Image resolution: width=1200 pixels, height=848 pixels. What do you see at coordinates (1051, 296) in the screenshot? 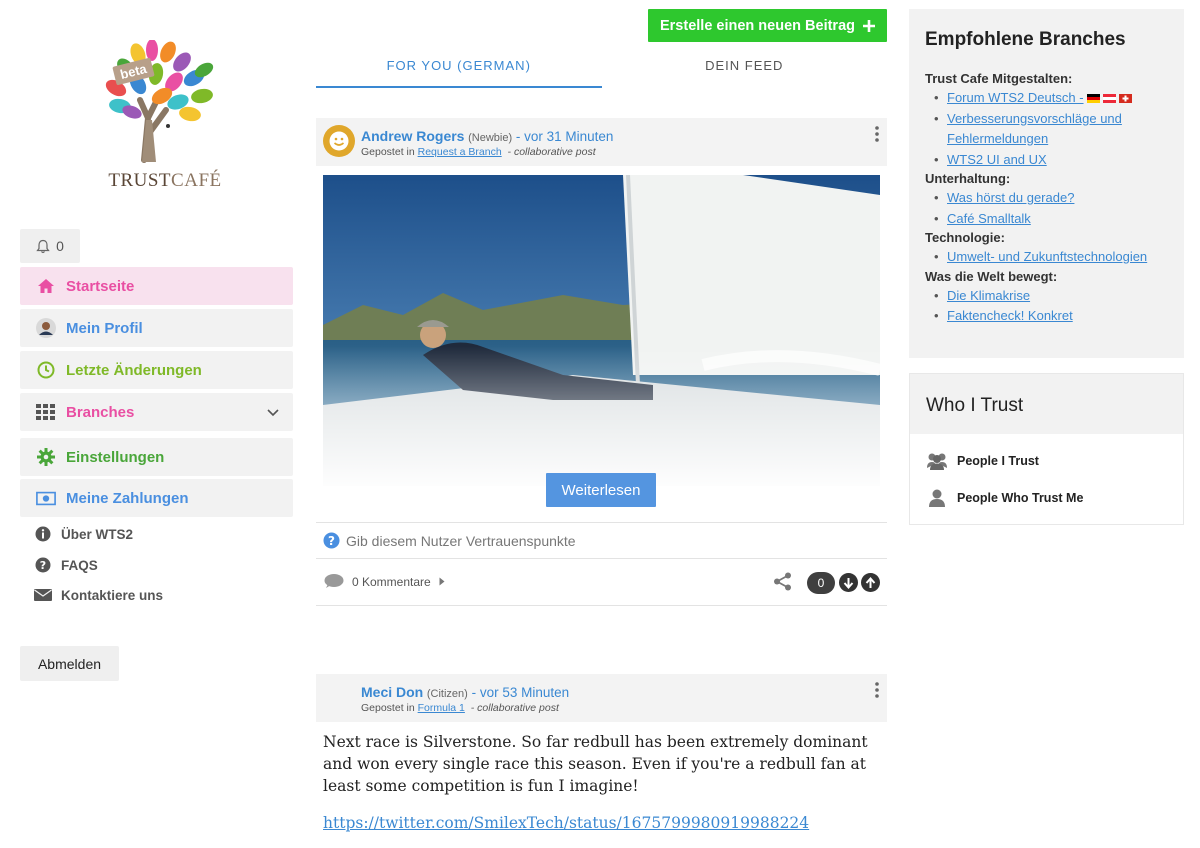
I see `list-item: Die Klimakrise` at bounding box center [1051, 296].